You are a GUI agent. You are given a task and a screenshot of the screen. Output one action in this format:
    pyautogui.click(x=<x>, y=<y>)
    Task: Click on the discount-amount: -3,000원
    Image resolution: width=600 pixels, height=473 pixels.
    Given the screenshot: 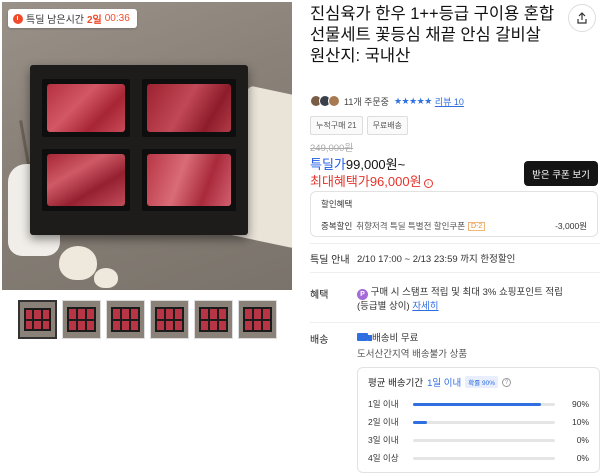 What is the action you would take?
    pyautogui.click(x=571, y=226)
    